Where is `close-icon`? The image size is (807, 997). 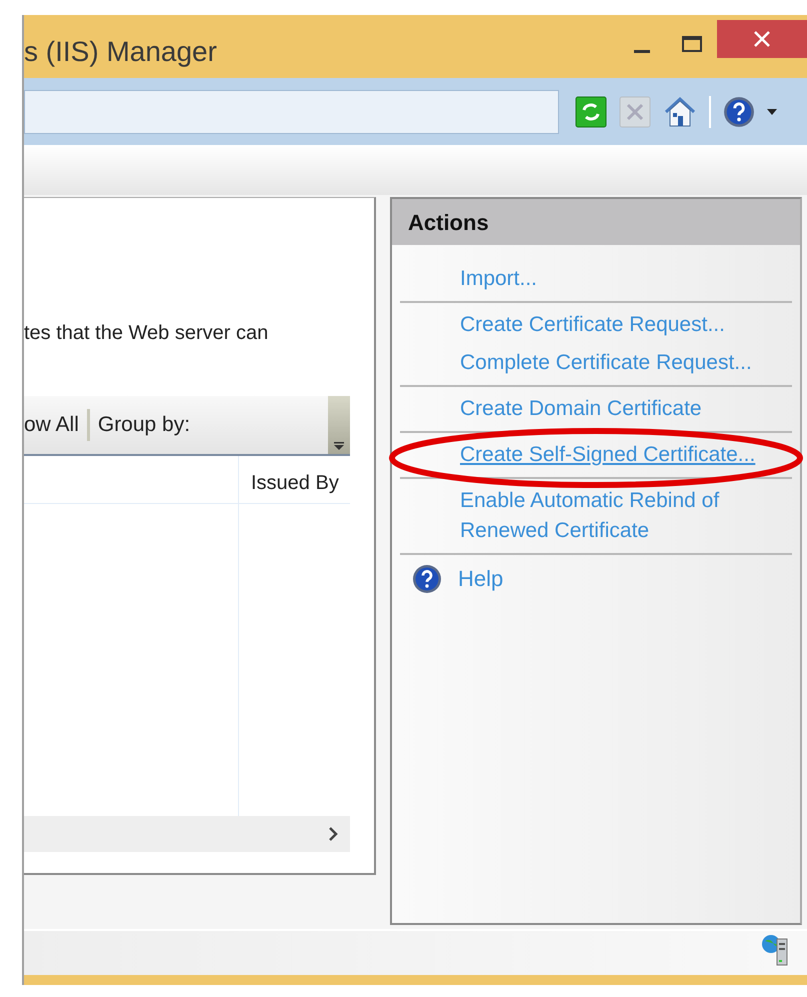
close-icon is located at coordinates (762, 39).